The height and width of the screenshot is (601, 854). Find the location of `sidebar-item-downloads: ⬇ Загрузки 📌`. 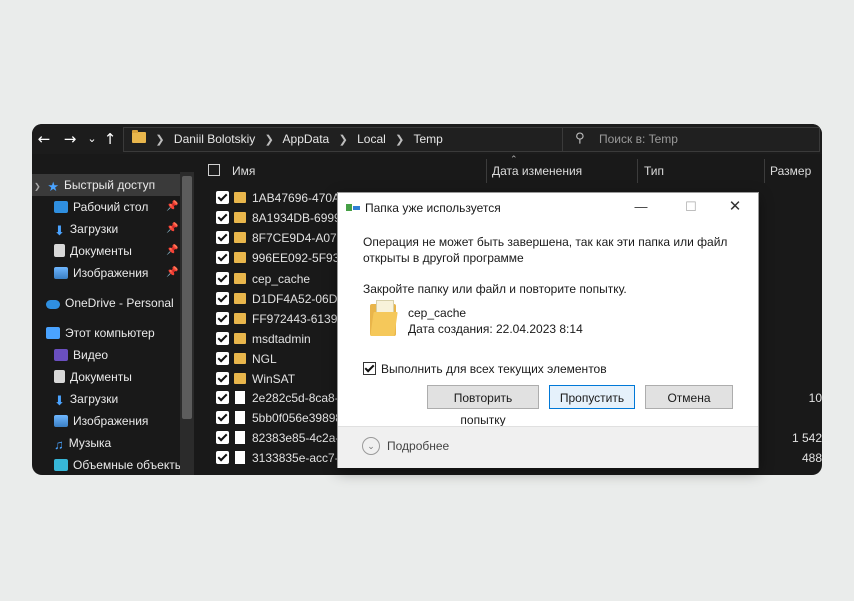

sidebar-item-downloads: ⬇ Загрузки 📌 is located at coordinates (117, 229).